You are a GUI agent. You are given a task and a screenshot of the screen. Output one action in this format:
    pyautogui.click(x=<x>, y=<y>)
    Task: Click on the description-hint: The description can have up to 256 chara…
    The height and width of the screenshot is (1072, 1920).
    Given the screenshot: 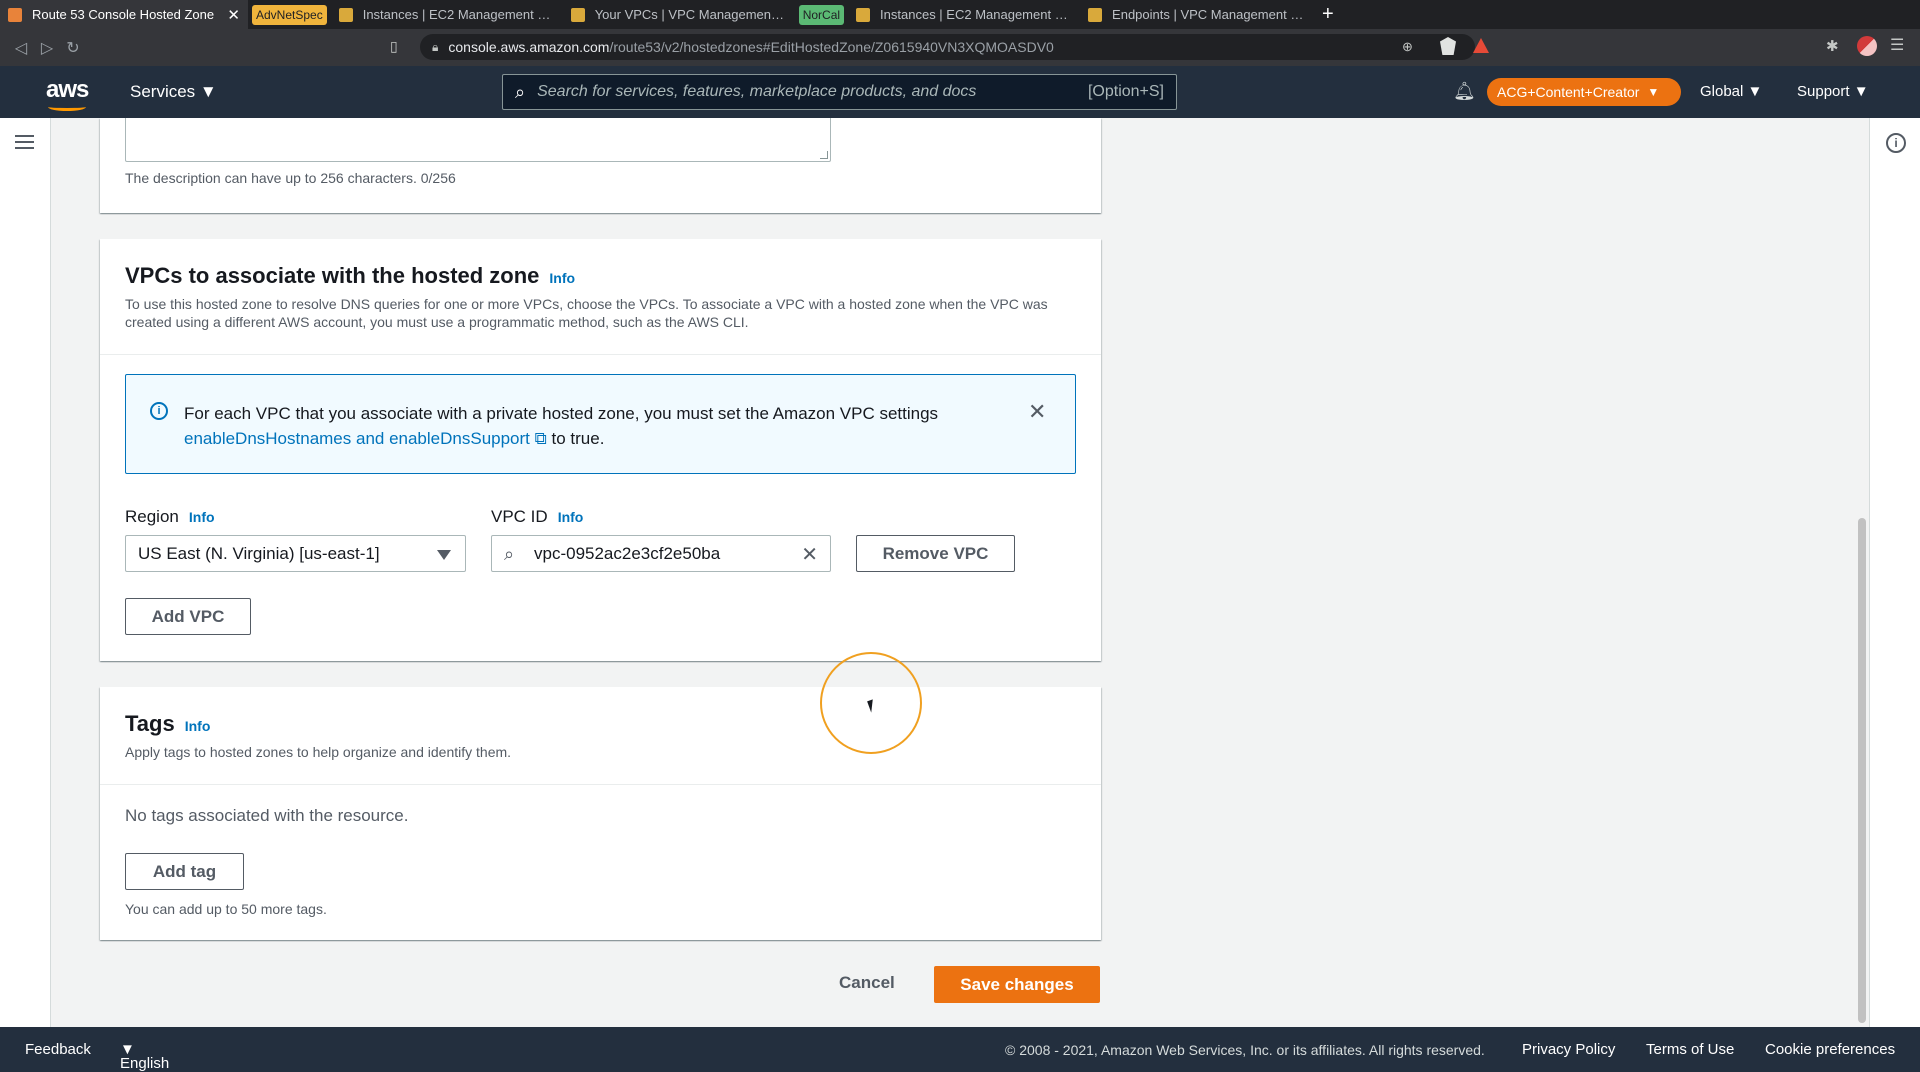 What is the action you would take?
    pyautogui.click(x=290, y=178)
    